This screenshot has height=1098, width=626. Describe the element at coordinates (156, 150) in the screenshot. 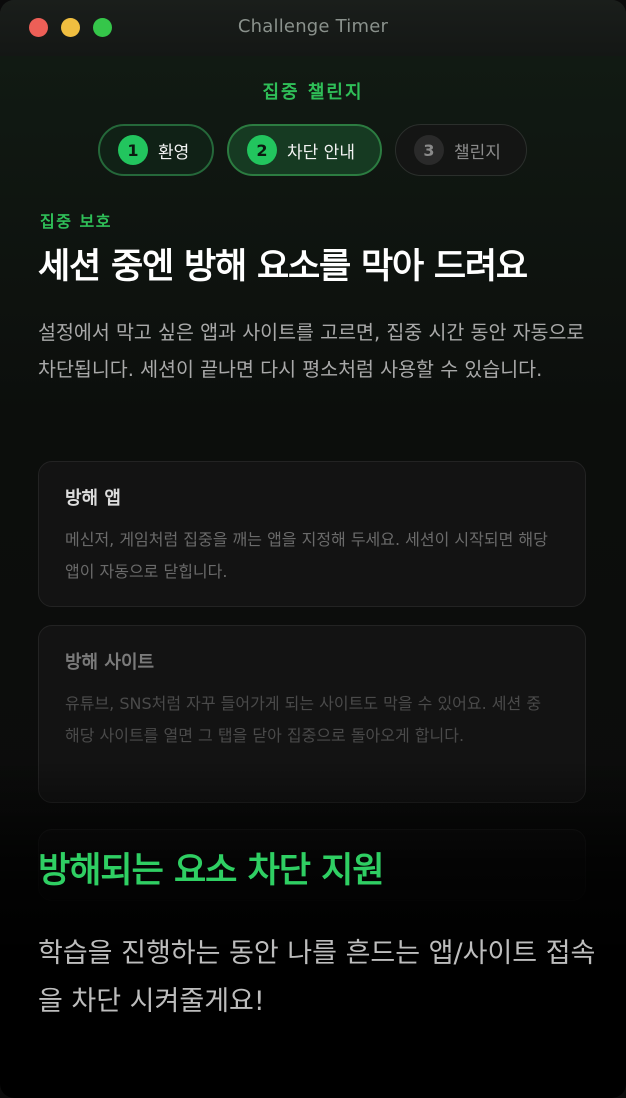

I see `step-welcome: 1 환영` at that location.